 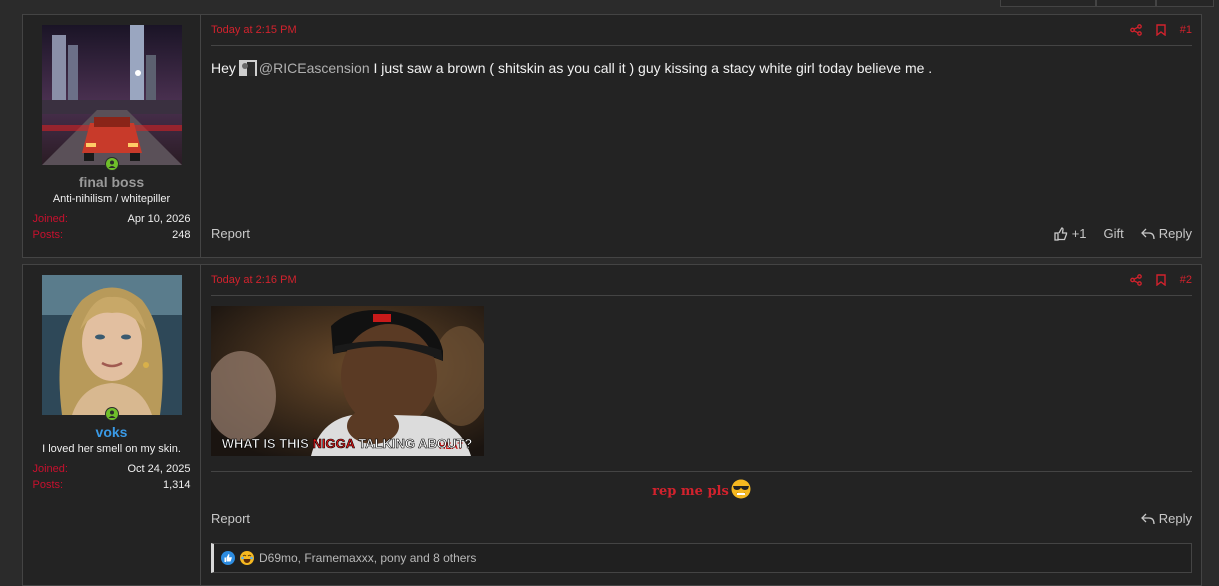 I want to click on user-mention-link: @RICEascension, so click(x=314, y=68).